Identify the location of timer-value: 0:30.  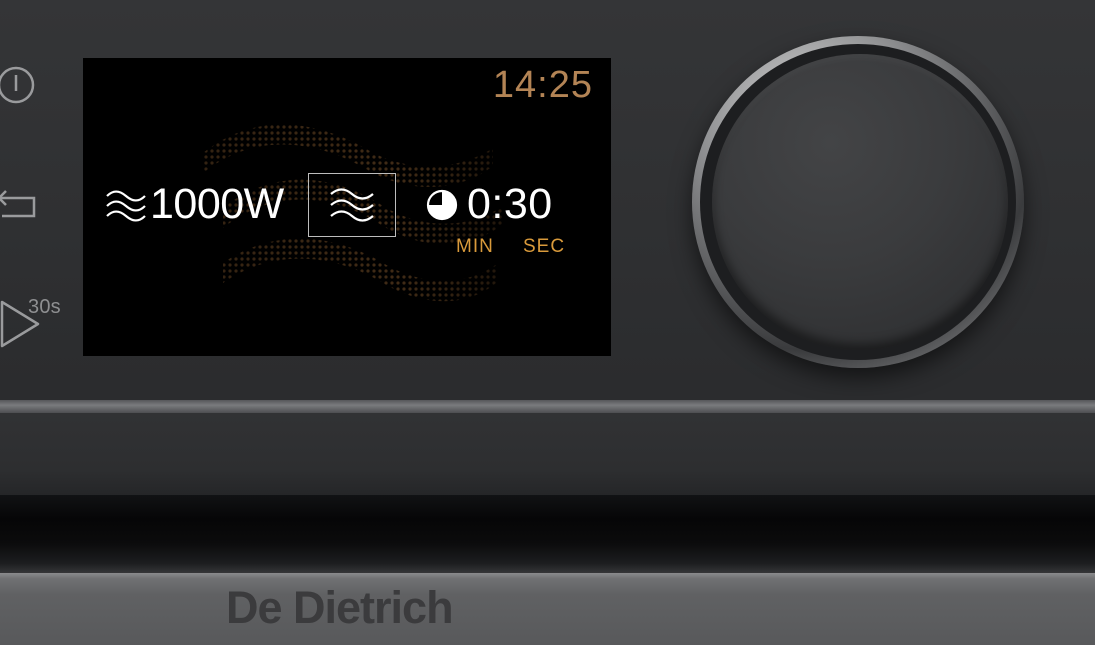
(510, 204).